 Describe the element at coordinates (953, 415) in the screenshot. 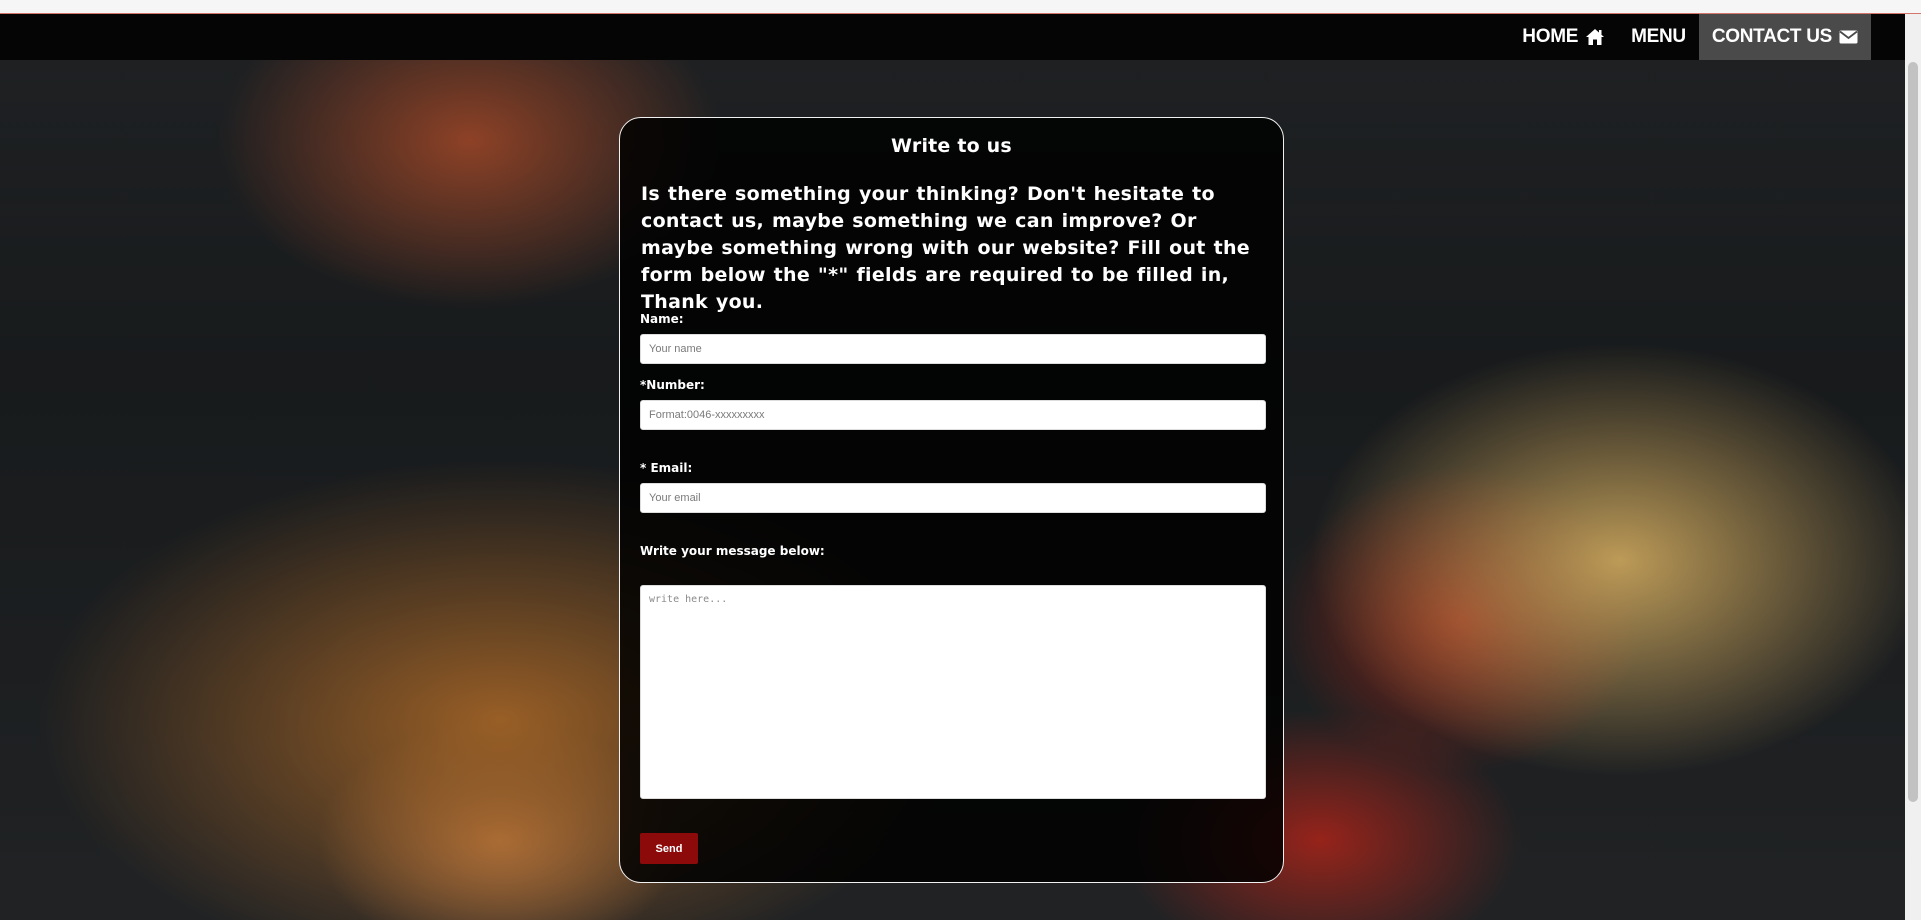

I see `number-input` at that location.